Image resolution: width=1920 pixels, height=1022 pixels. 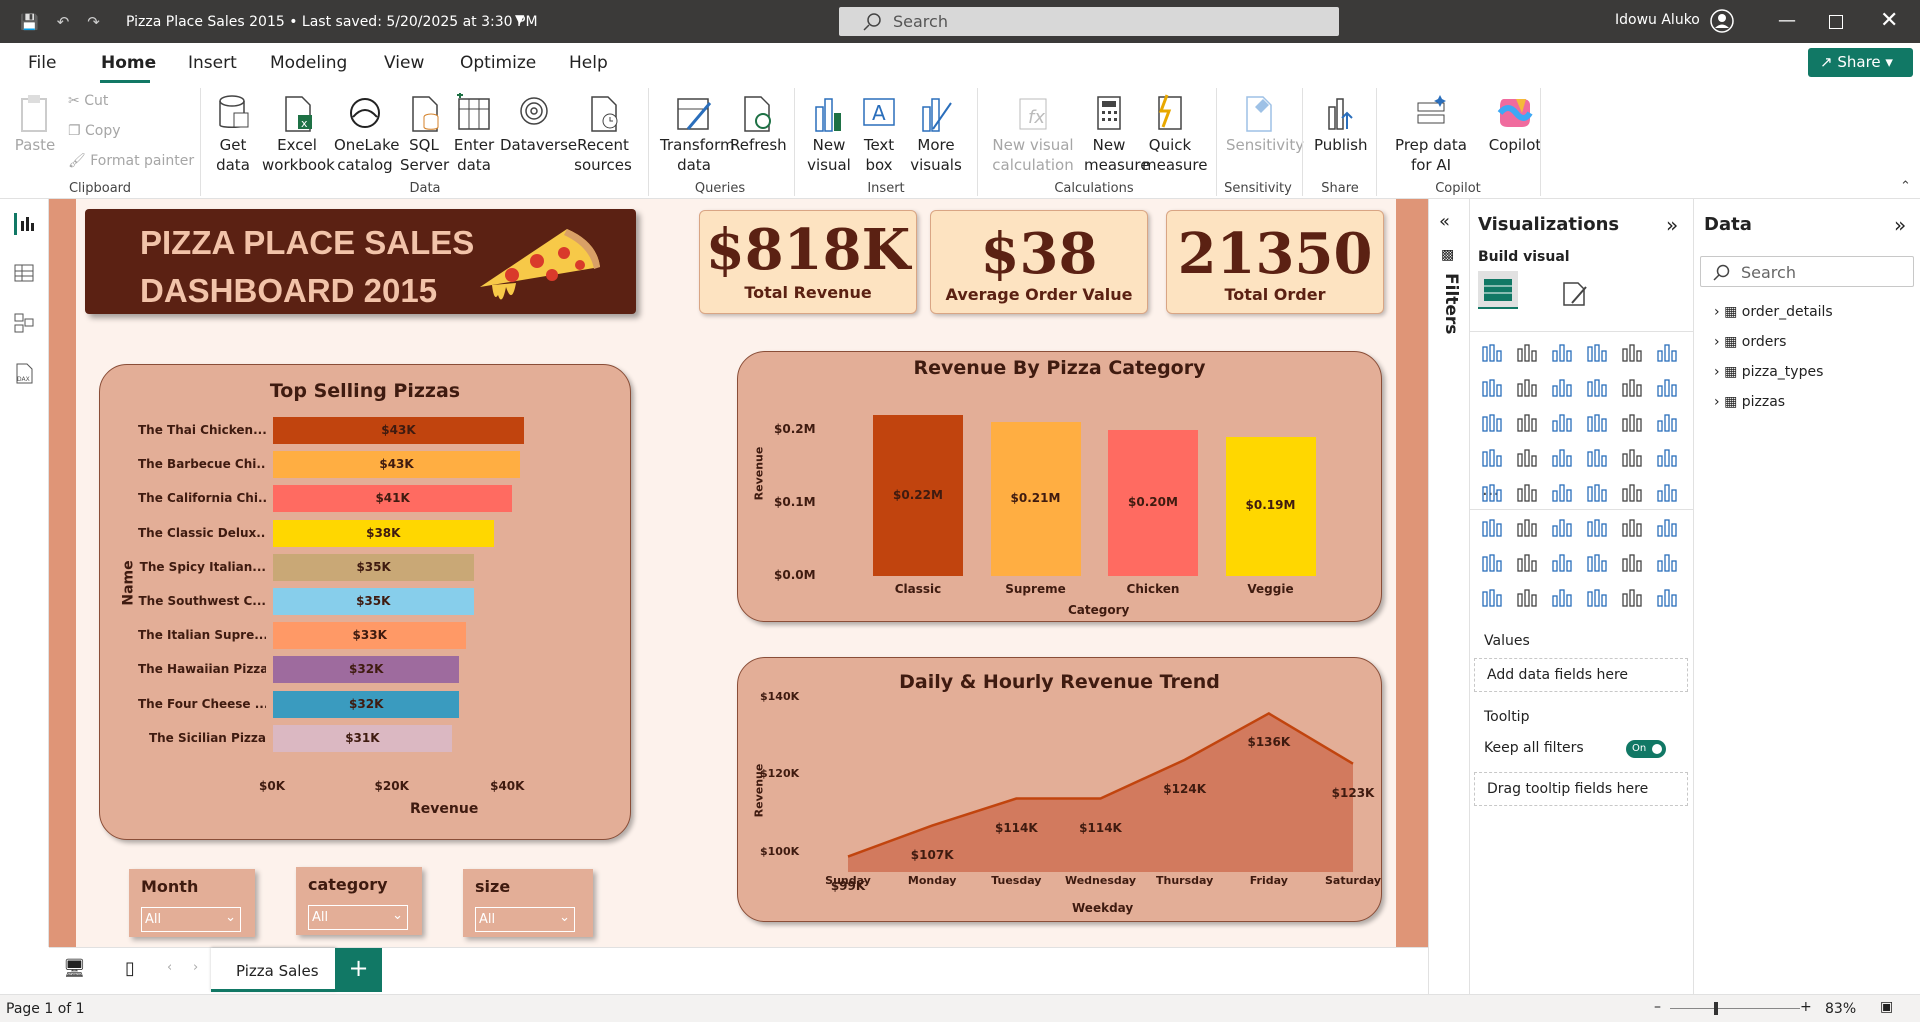 I want to click on format-visual-tab, so click(x=1575, y=296).